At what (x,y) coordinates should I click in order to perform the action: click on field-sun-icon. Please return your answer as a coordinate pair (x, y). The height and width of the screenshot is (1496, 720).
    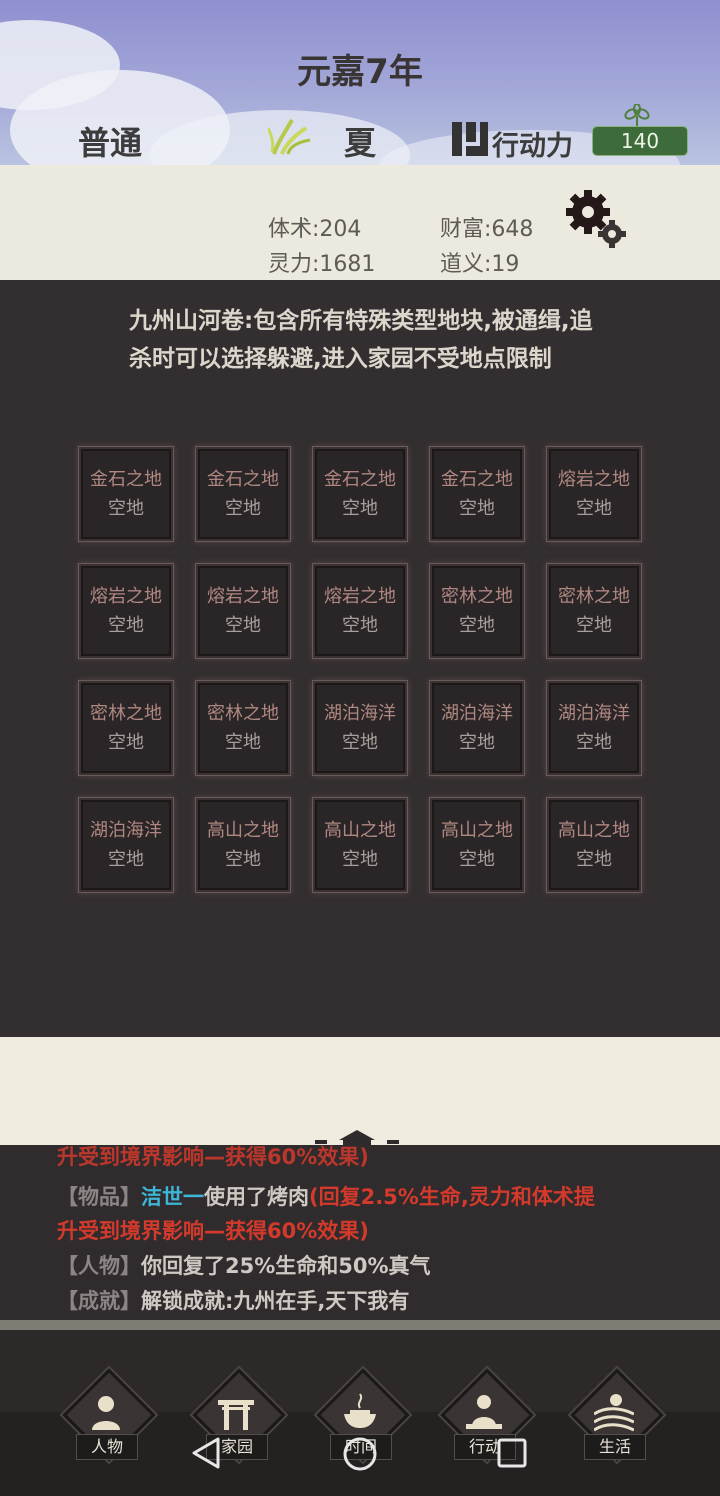
    Looking at the image, I should click on (614, 1413).